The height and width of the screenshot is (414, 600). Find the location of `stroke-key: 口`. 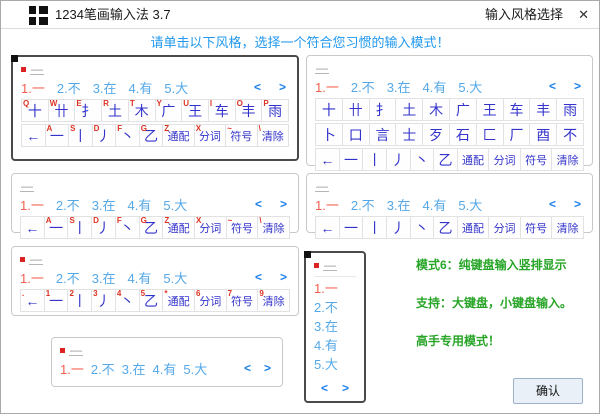

stroke-key: 口 is located at coordinates (355, 134).